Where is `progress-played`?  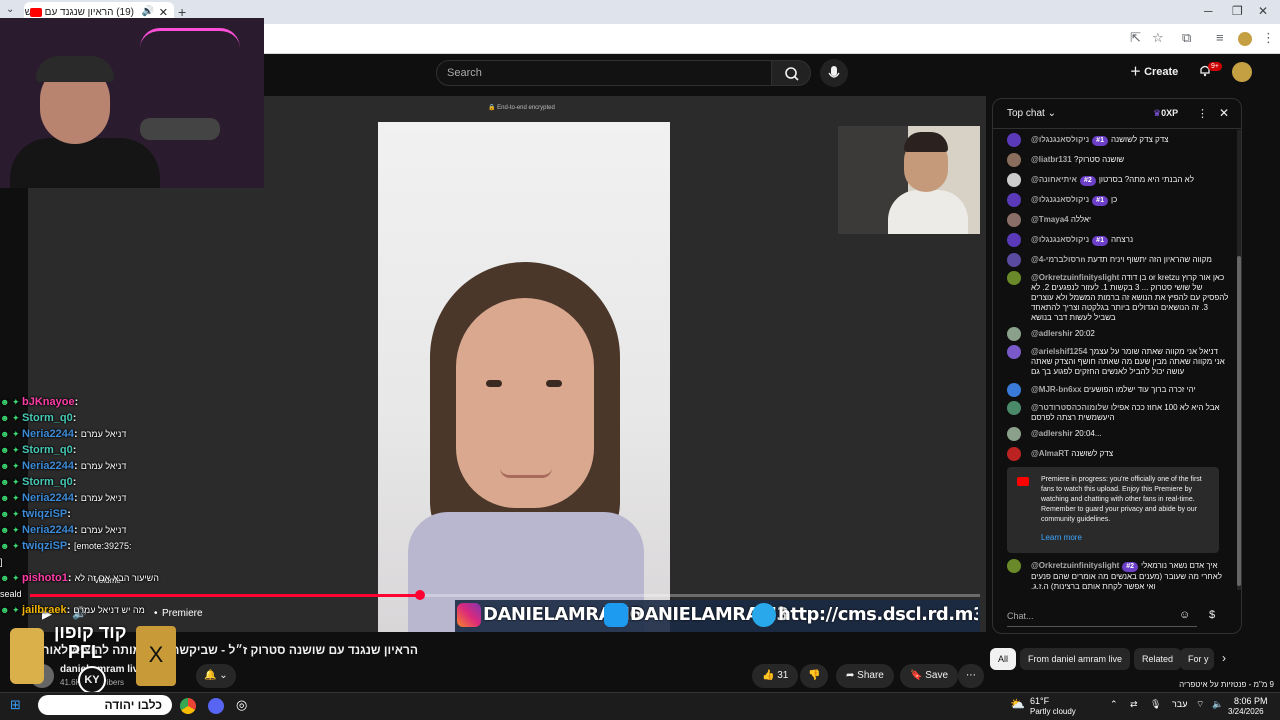
progress-played is located at coordinates (225, 595).